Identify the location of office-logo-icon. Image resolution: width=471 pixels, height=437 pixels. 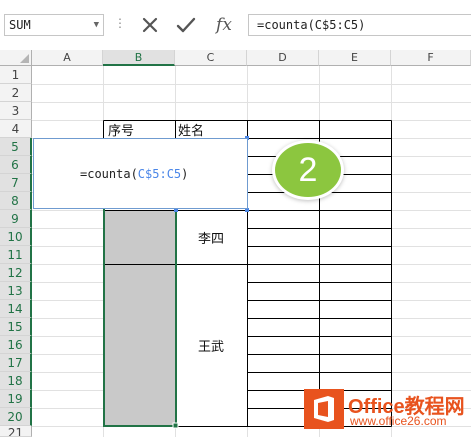
(324, 409).